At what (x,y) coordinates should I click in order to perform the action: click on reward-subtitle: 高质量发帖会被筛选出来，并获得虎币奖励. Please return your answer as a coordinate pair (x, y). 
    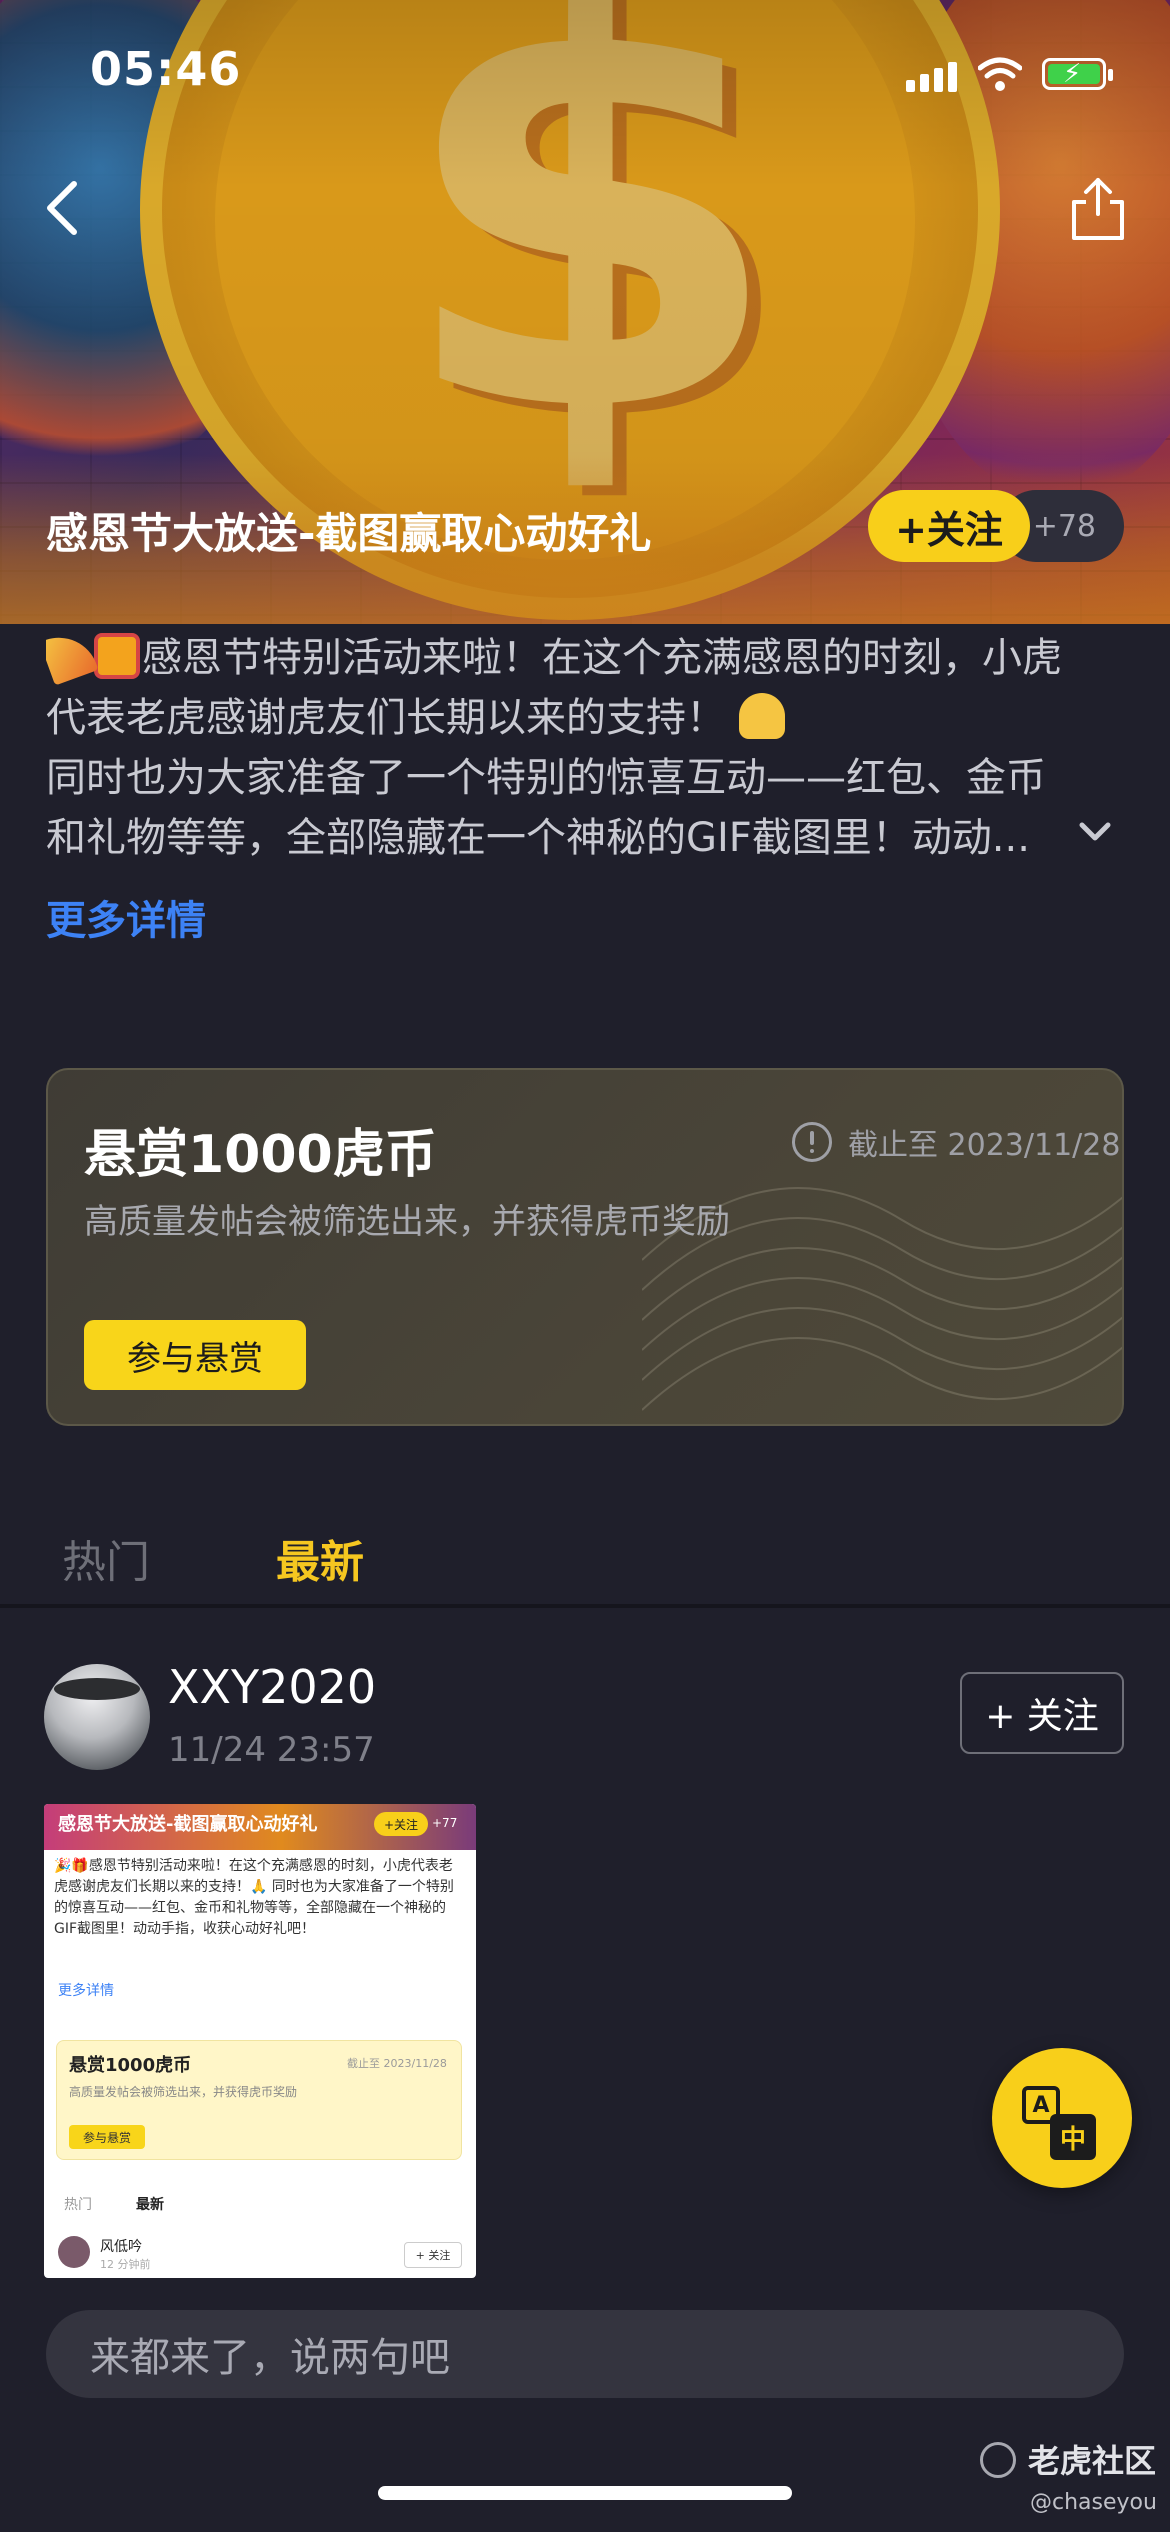
    Looking at the image, I should click on (407, 1222).